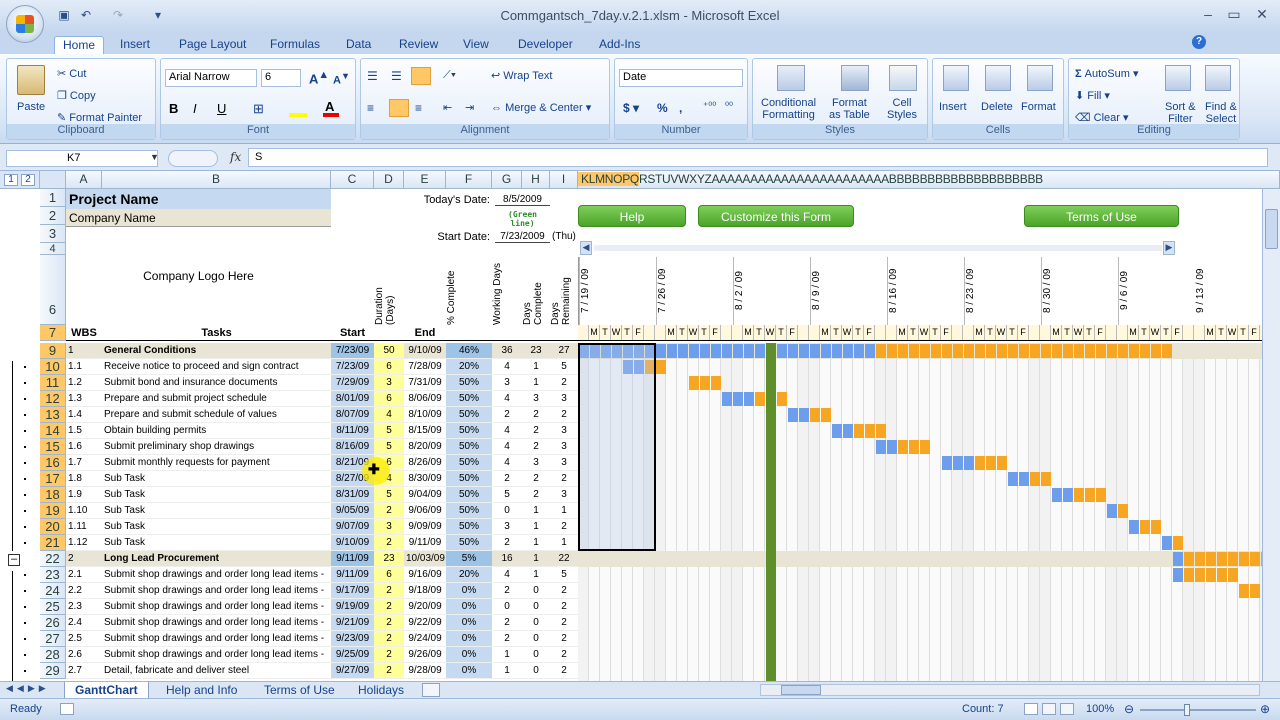  Describe the element at coordinates (425, 415) in the screenshot. I see `cell-end: 8/10/09` at that location.